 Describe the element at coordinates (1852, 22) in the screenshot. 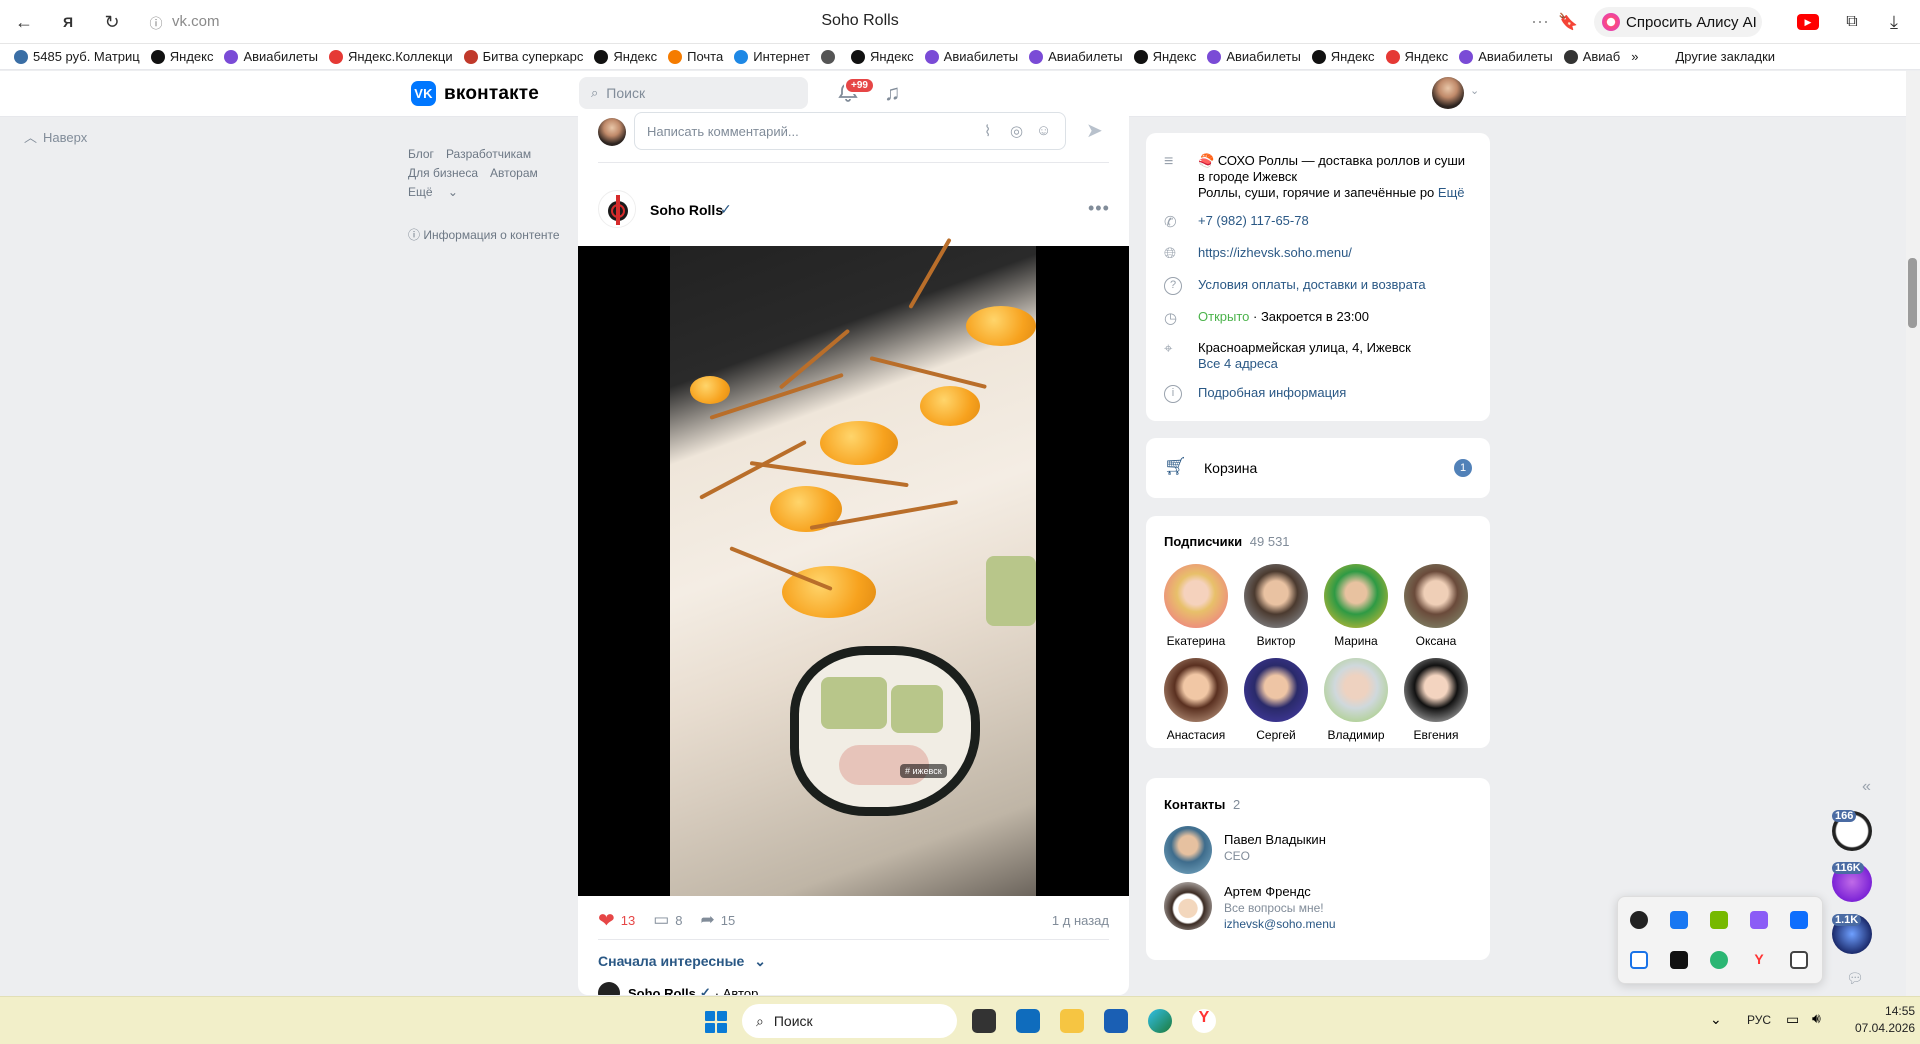

I see `collections-icon: ⧉` at that location.